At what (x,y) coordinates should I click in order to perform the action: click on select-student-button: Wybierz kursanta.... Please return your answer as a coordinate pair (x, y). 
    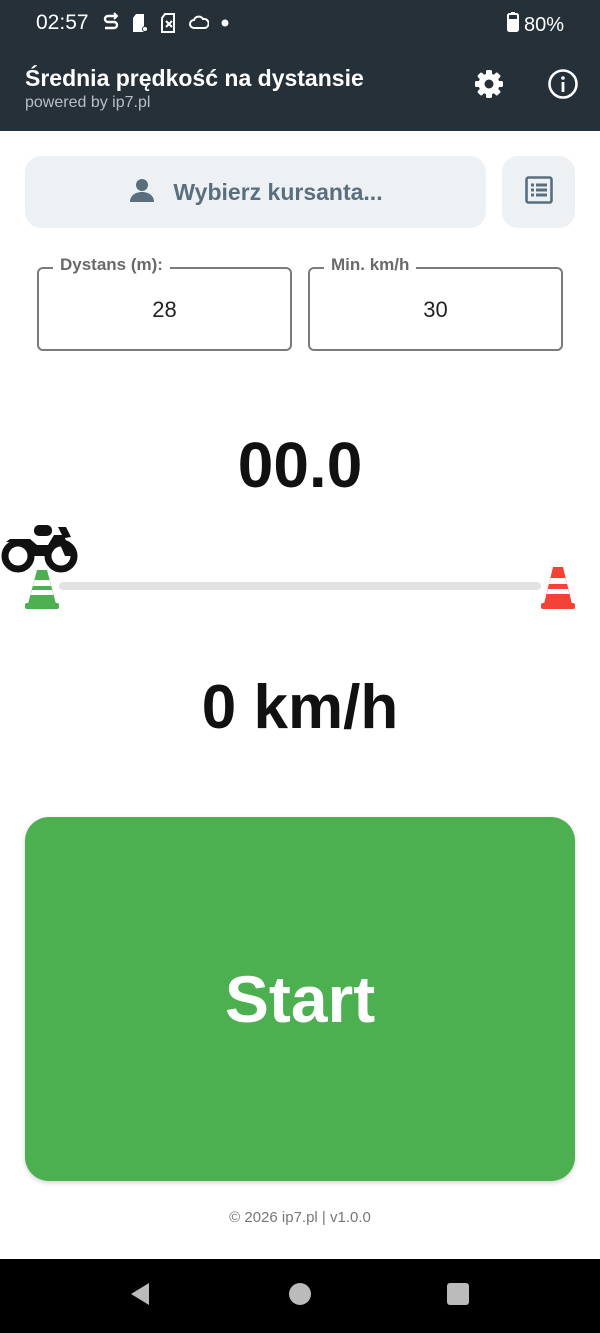
    Looking at the image, I should click on (255, 192).